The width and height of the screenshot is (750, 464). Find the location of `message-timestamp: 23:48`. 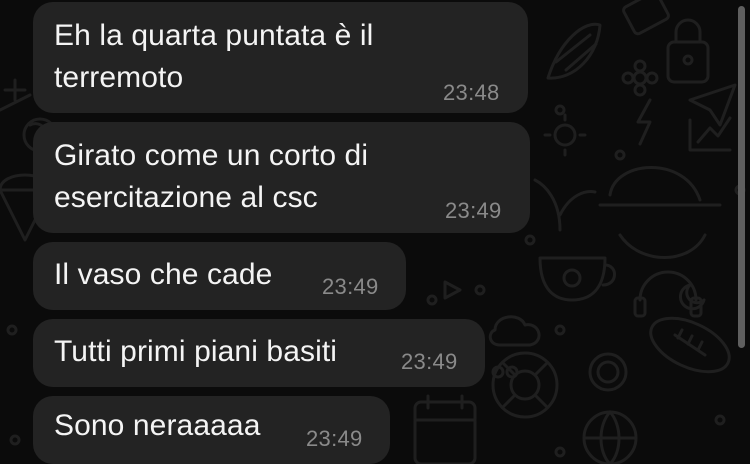

message-timestamp: 23:48 is located at coordinates (471, 92).